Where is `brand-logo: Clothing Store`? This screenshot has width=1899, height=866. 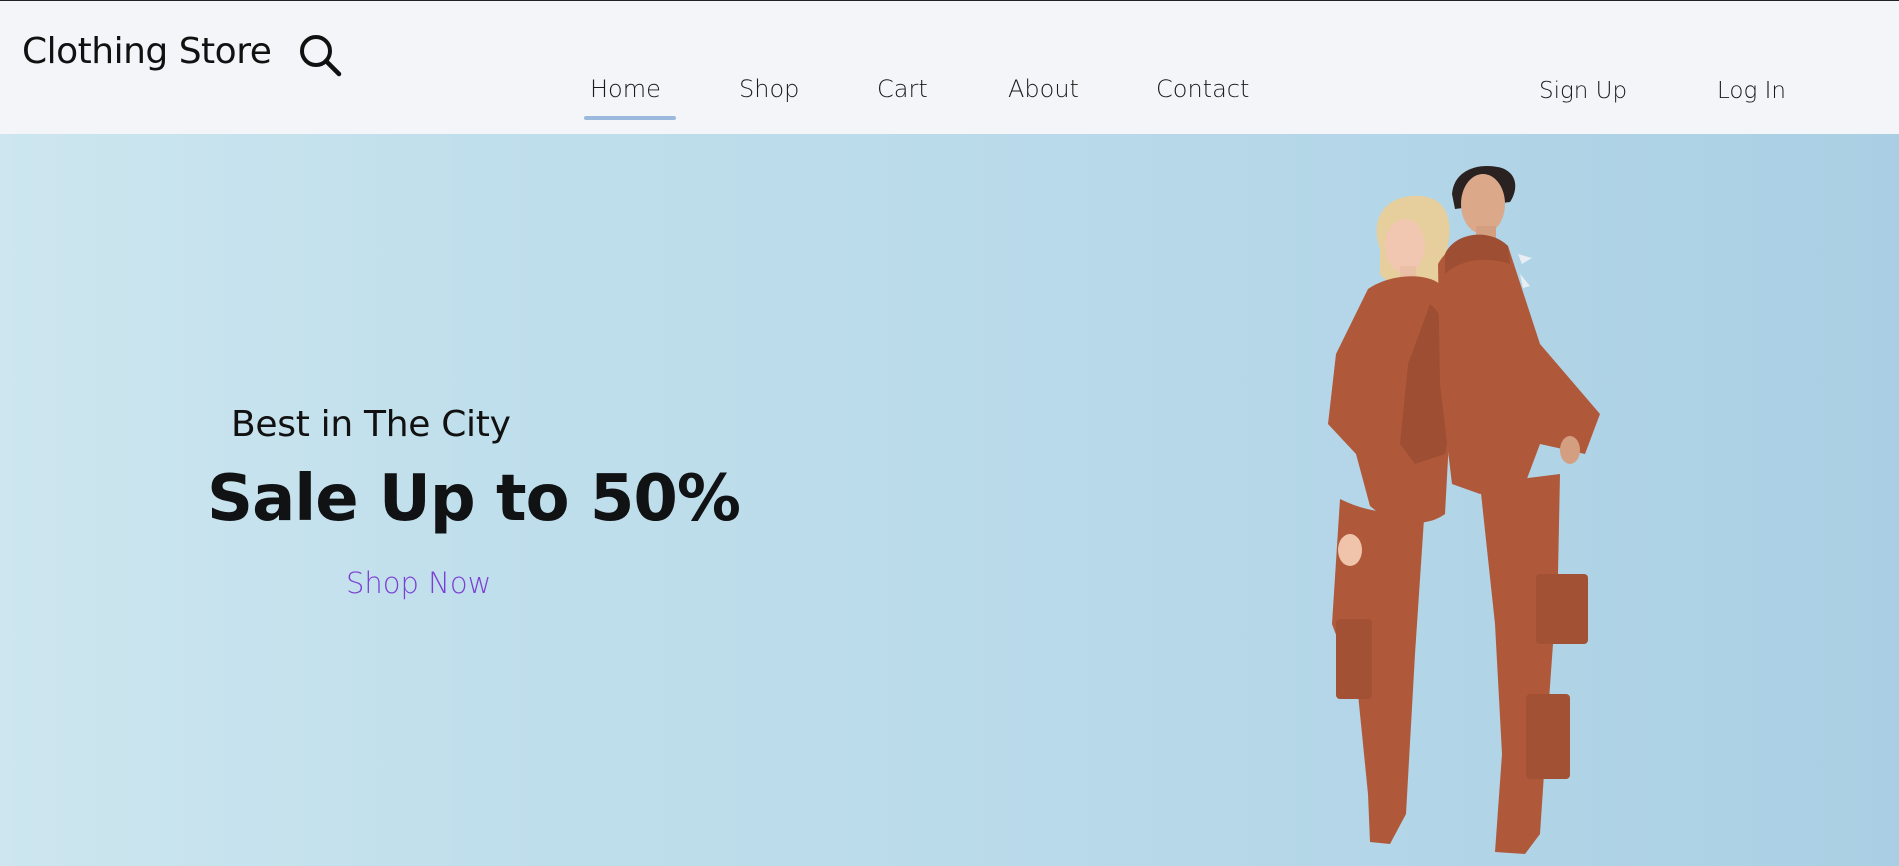
brand-logo: Clothing Store is located at coordinates (147, 51).